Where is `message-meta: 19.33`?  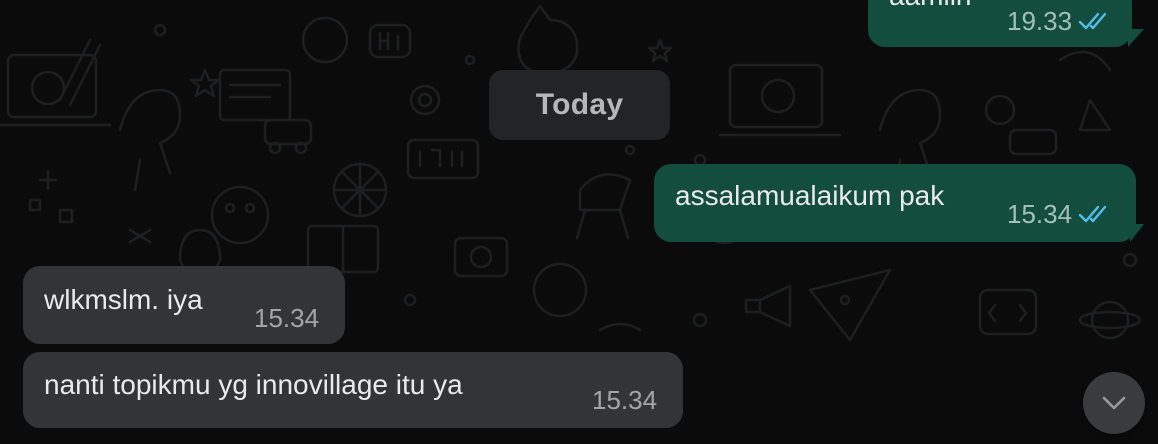
message-meta: 19.33 is located at coordinates (1057, 21).